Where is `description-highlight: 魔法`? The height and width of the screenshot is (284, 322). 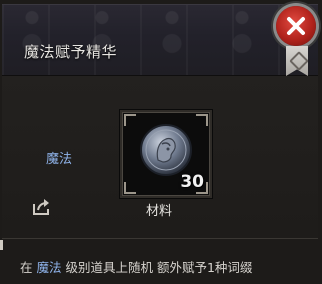
description-highlight: 魔法 is located at coordinates (49, 267).